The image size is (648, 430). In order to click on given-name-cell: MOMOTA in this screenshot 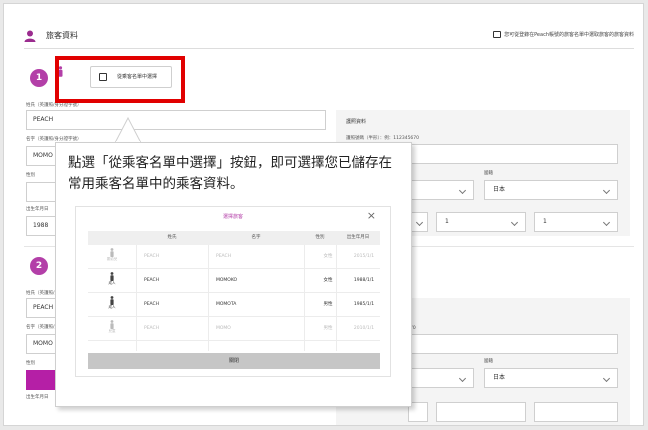, I will do `click(226, 304)`.